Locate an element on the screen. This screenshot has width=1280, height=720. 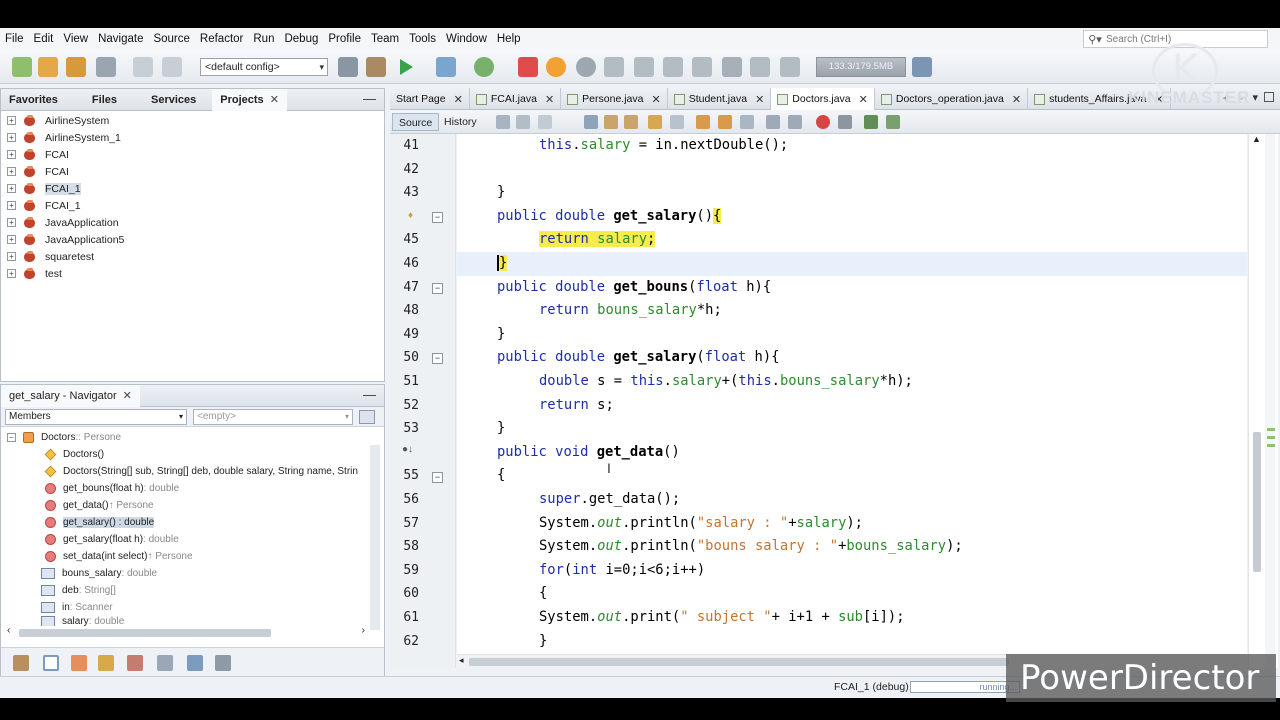
tab-services: Services is located at coordinates (173, 100).